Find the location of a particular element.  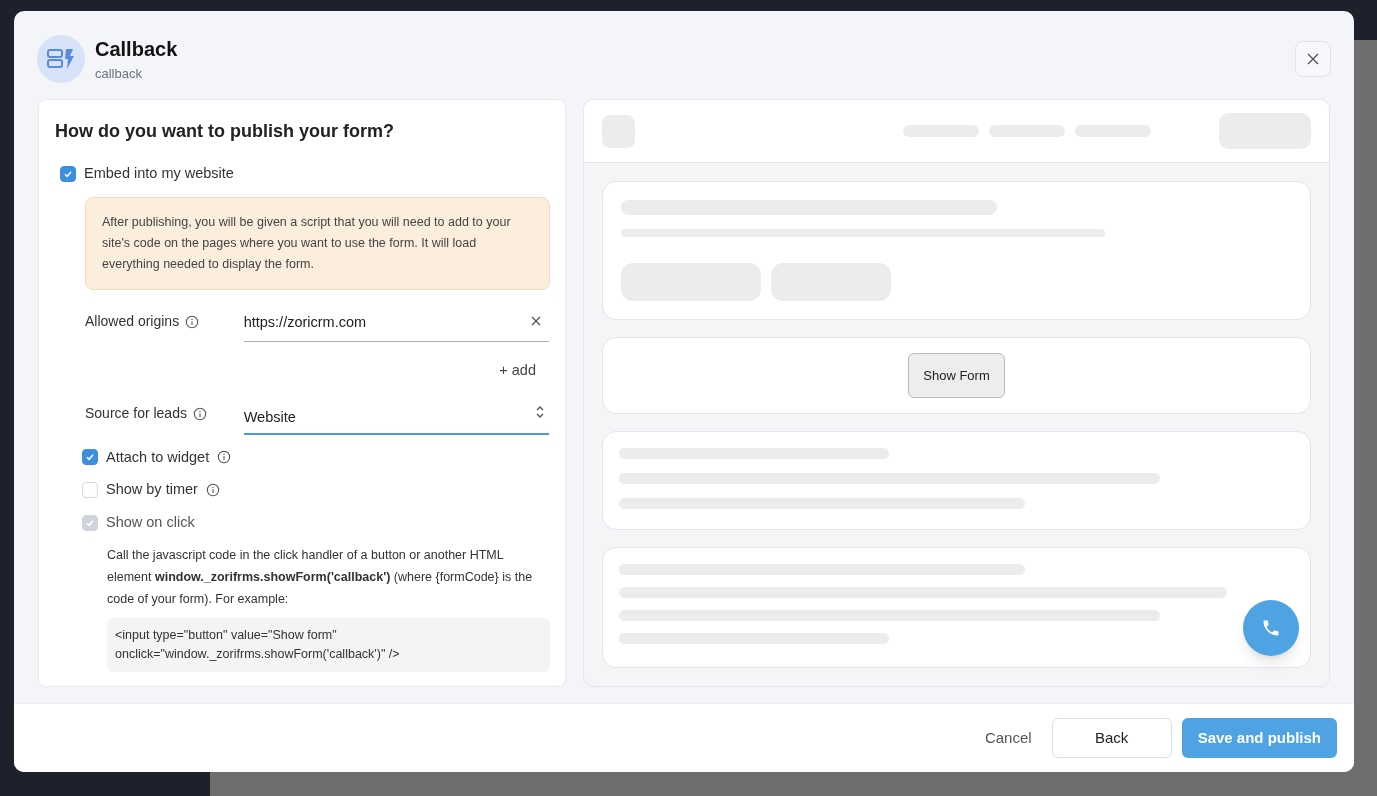

back-button: Back is located at coordinates (1111, 738).